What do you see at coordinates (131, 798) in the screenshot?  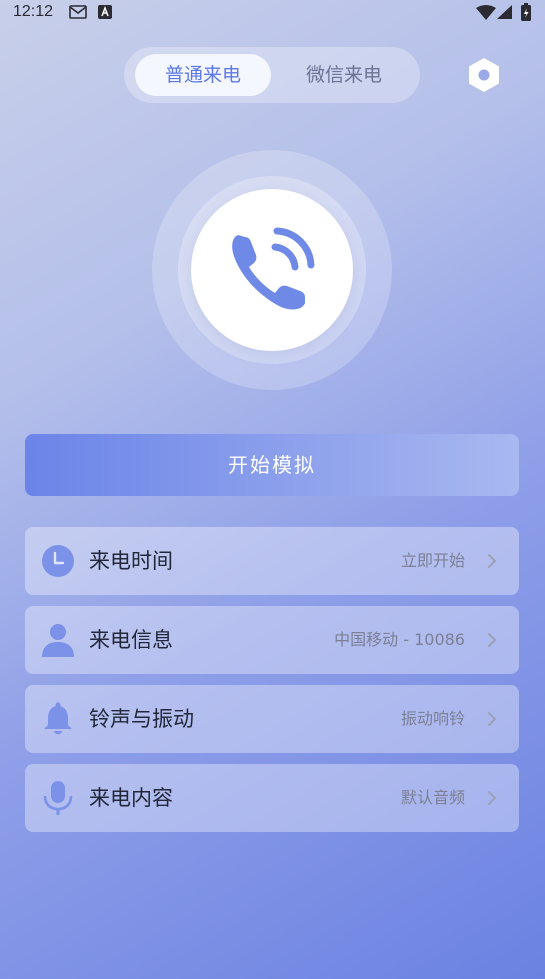 I see `row-label: 来电内容` at bounding box center [131, 798].